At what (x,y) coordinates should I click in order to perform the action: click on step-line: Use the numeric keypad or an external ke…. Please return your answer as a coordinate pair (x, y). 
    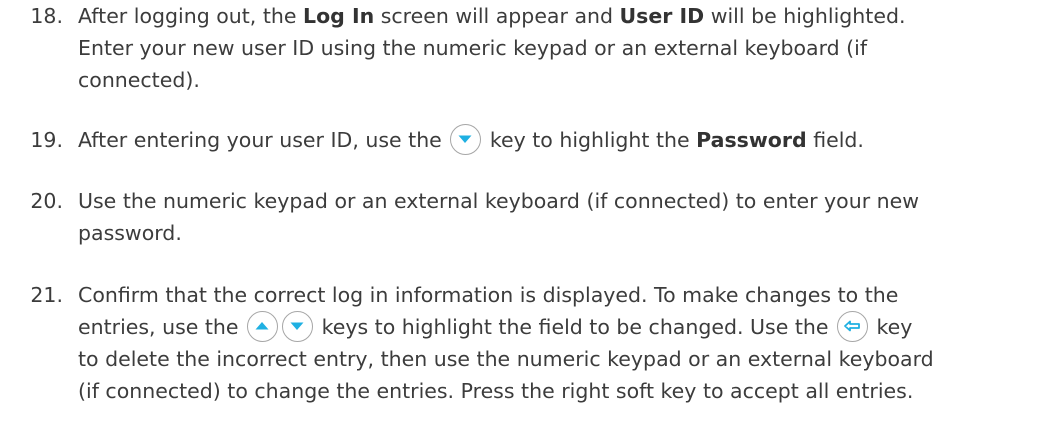
    Looking at the image, I should click on (499, 201).